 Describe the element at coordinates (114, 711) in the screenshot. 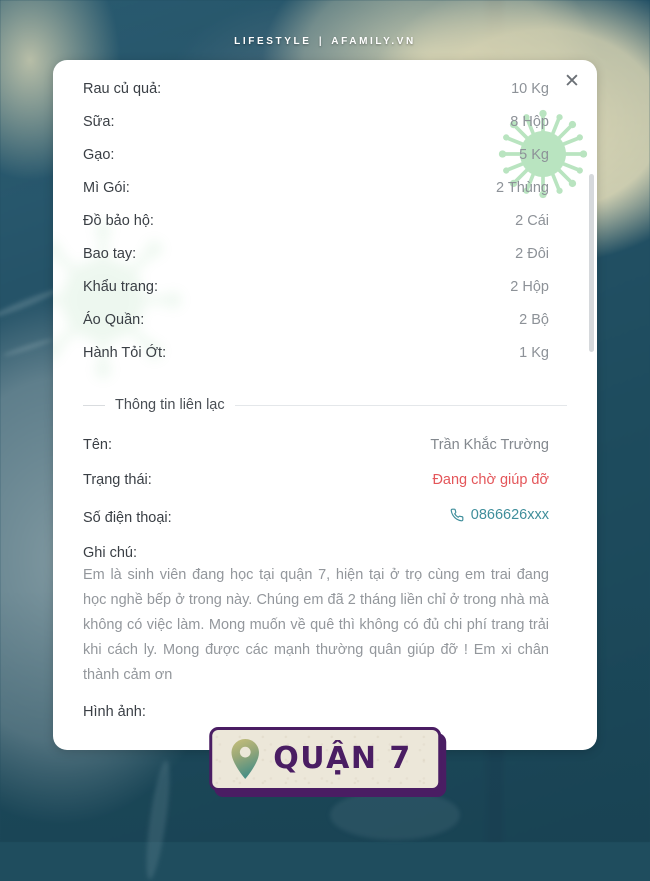

I see `image-label: Hình ảnh:` at that location.